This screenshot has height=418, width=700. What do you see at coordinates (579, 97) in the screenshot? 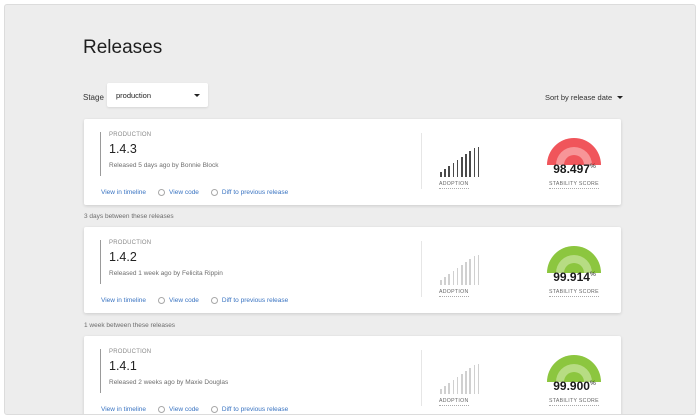
I see `sort-label: Sort by release date` at bounding box center [579, 97].